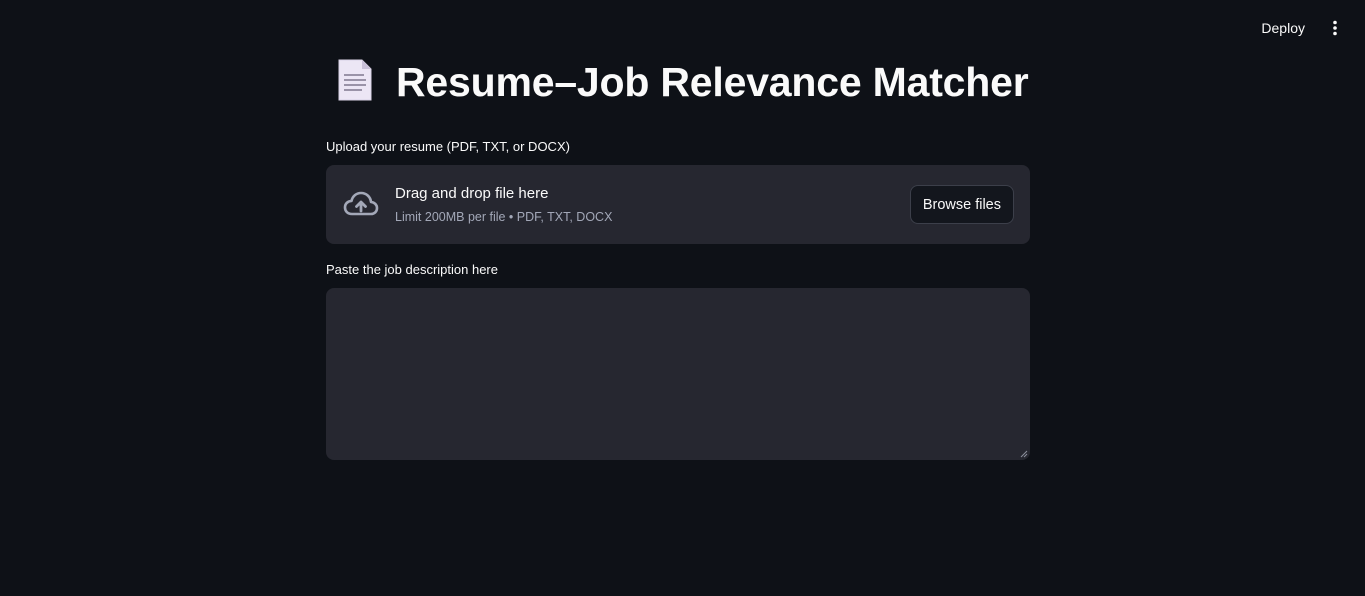 The width and height of the screenshot is (1365, 596). I want to click on top-toolbar: Deploy, so click(1308, 28).